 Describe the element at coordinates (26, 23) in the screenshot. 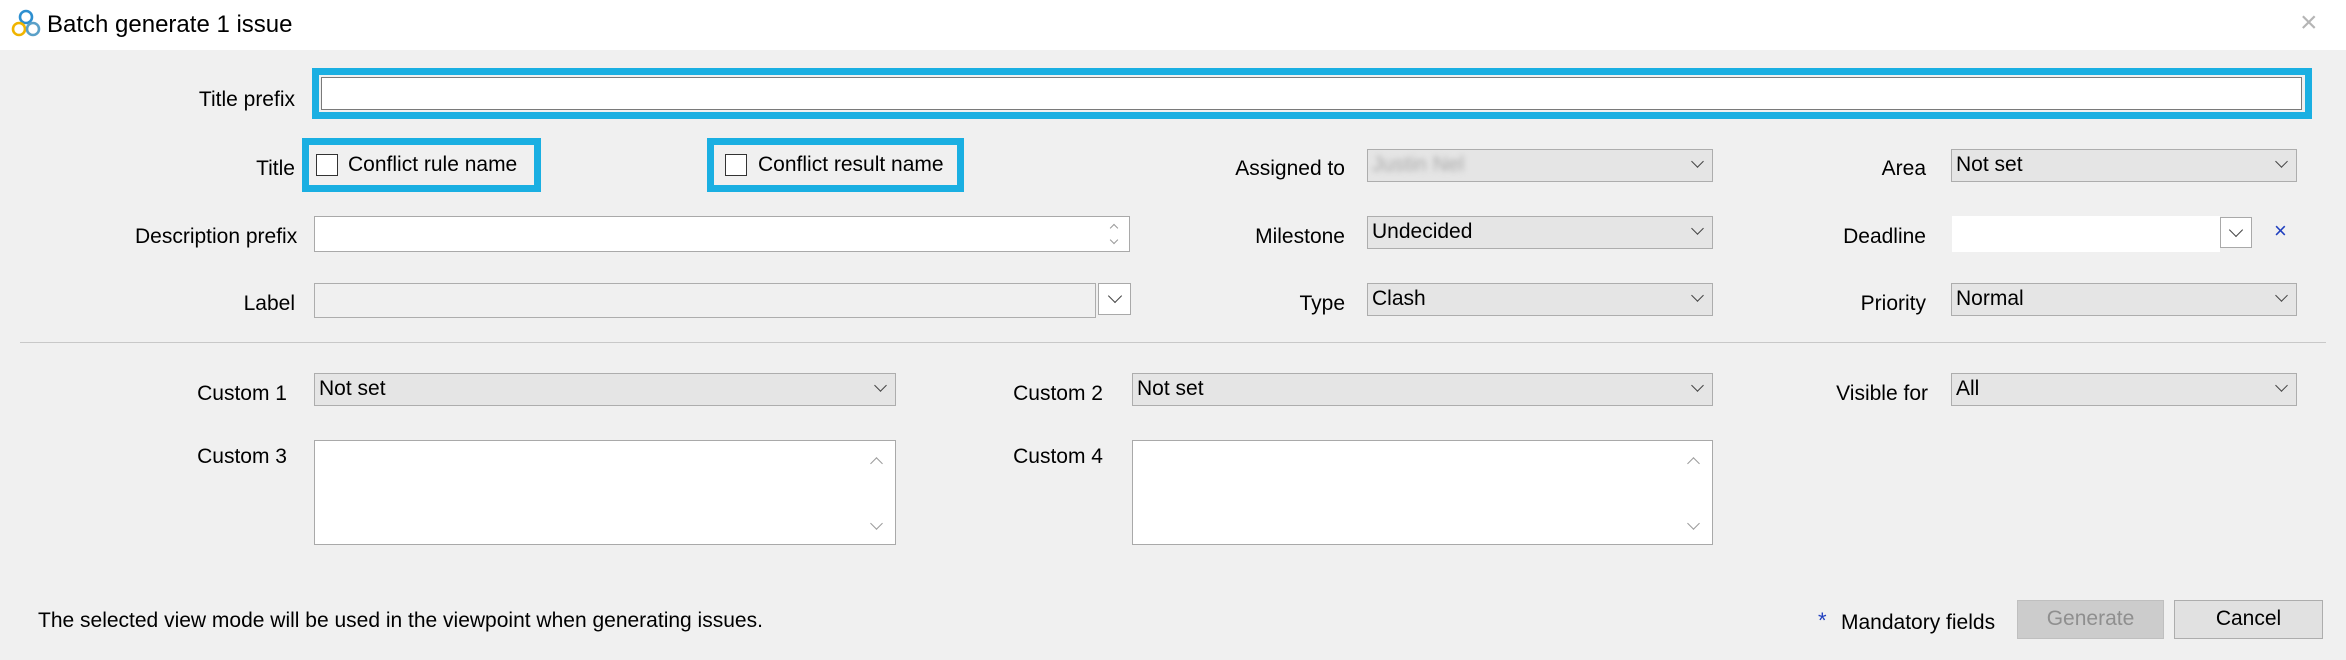

I see `app-logo-icon` at that location.